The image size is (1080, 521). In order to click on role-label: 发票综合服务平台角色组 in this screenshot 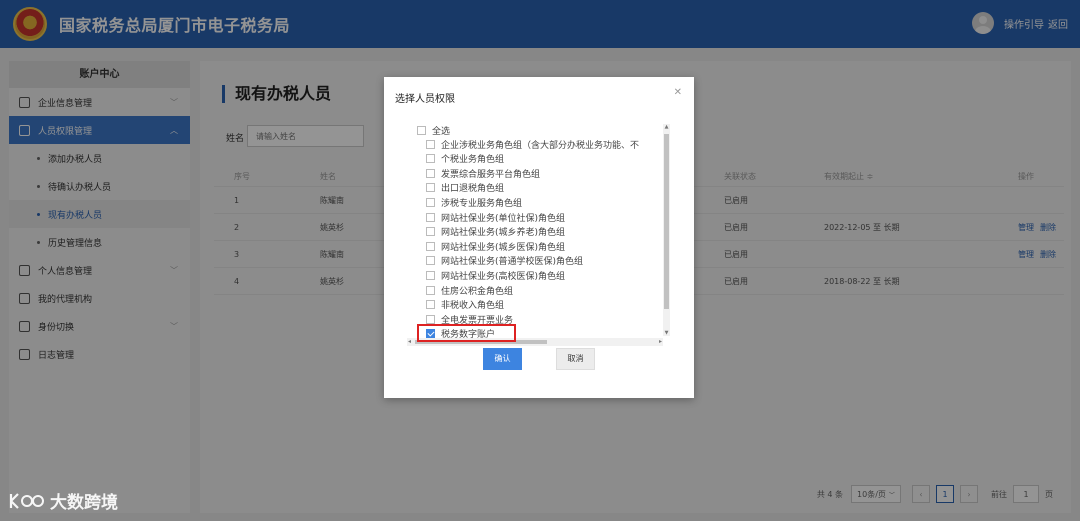, I will do `click(491, 174)`.